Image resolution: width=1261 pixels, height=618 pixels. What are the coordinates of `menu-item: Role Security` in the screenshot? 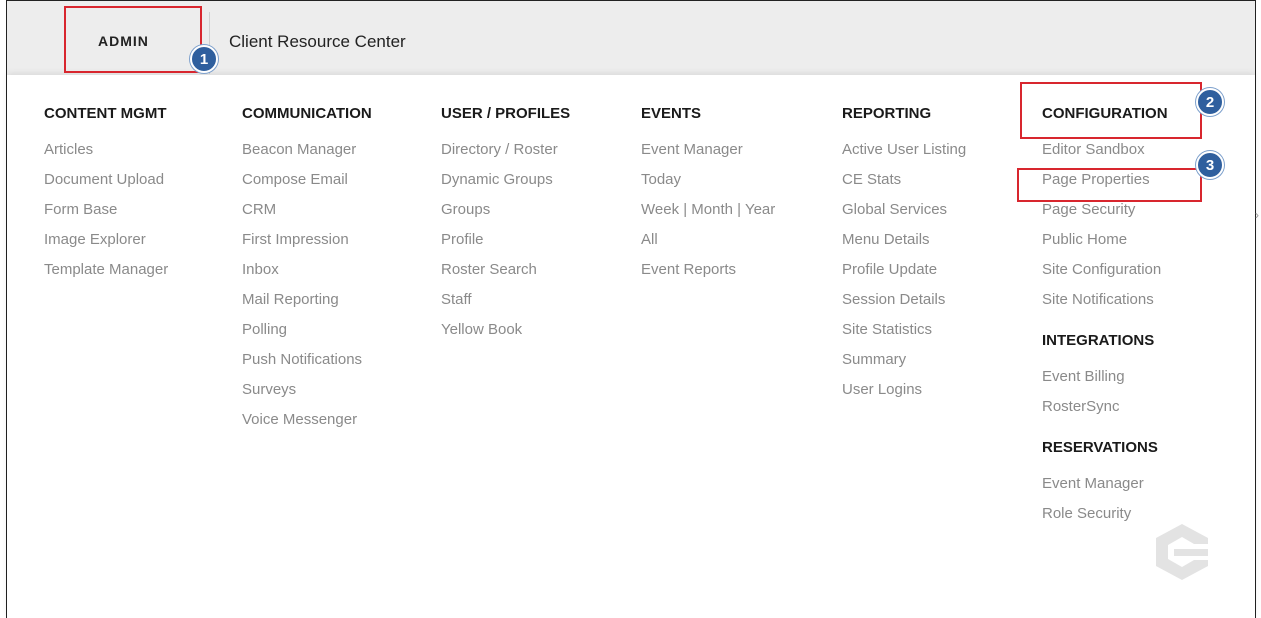 It's located at (1105, 519).